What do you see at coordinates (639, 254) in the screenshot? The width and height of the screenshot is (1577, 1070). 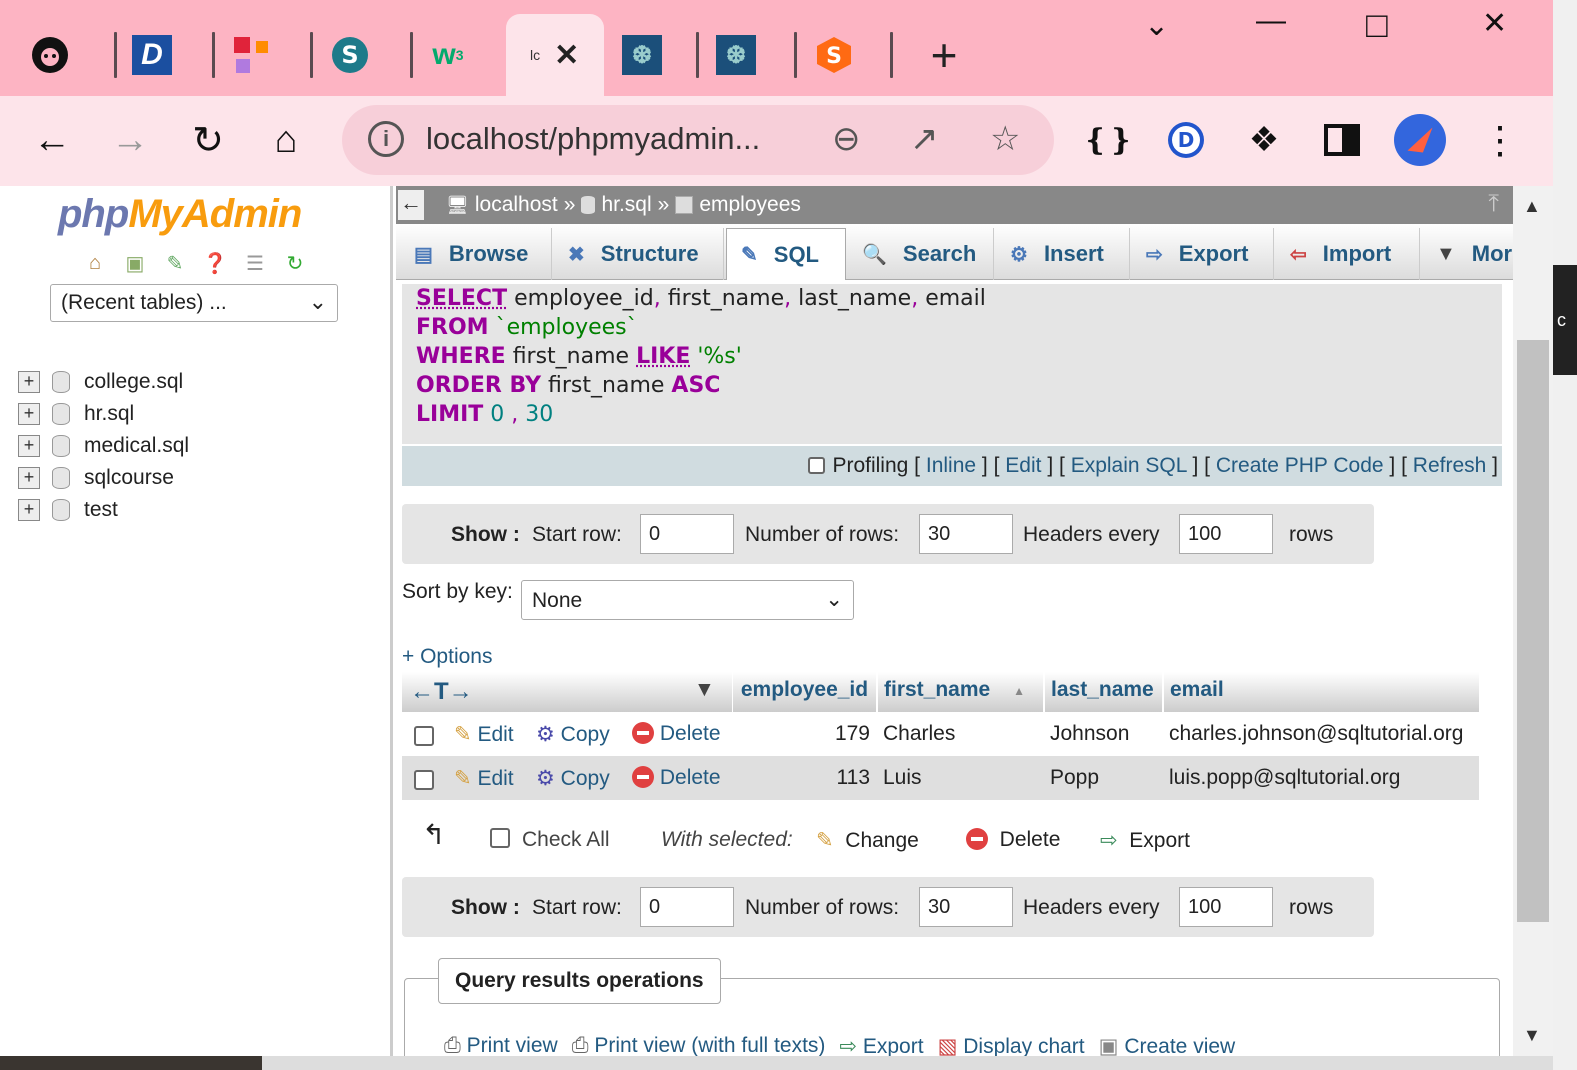 I see `tab-structure: ✖ Structure` at bounding box center [639, 254].